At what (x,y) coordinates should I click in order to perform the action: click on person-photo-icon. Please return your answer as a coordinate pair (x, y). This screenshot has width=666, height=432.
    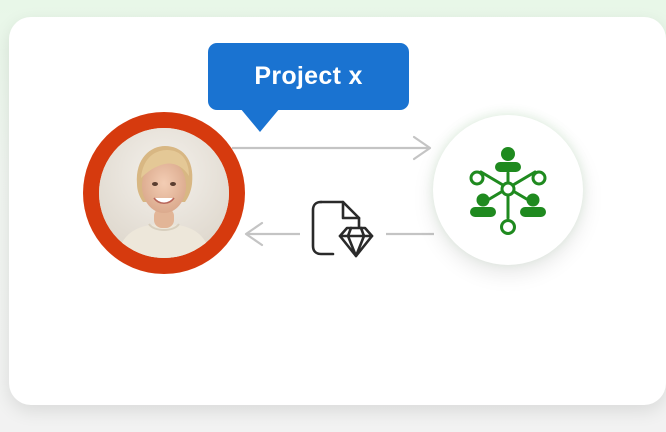
    Looking at the image, I should click on (164, 193).